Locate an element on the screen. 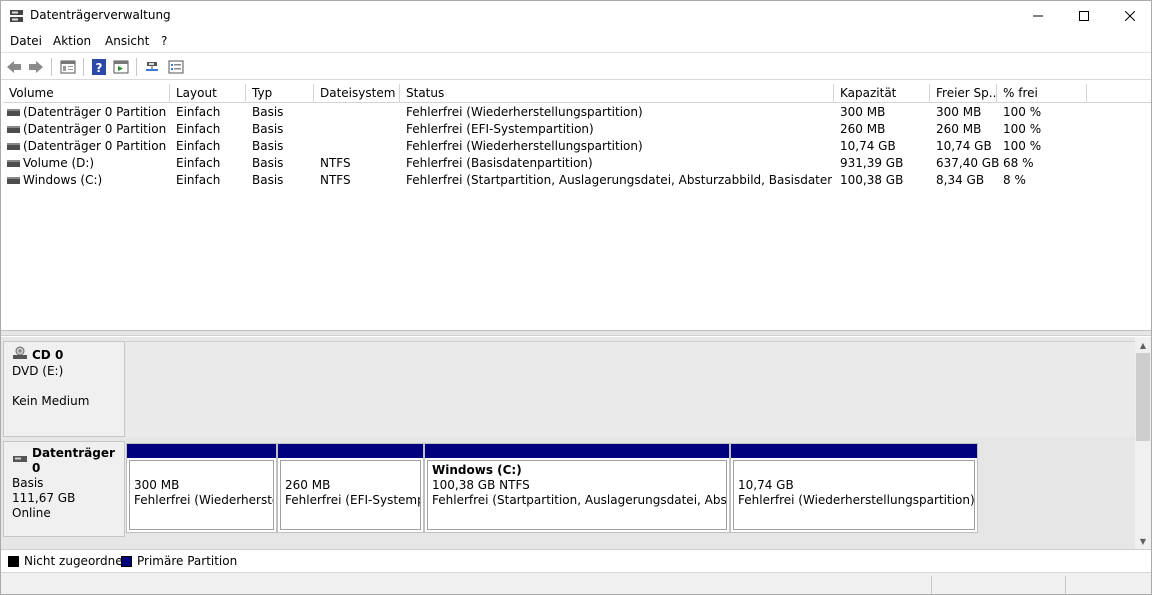 Image resolution: width=1152 pixels, height=595 pixels. menu-help: ? is located at coordinates (164, 41).